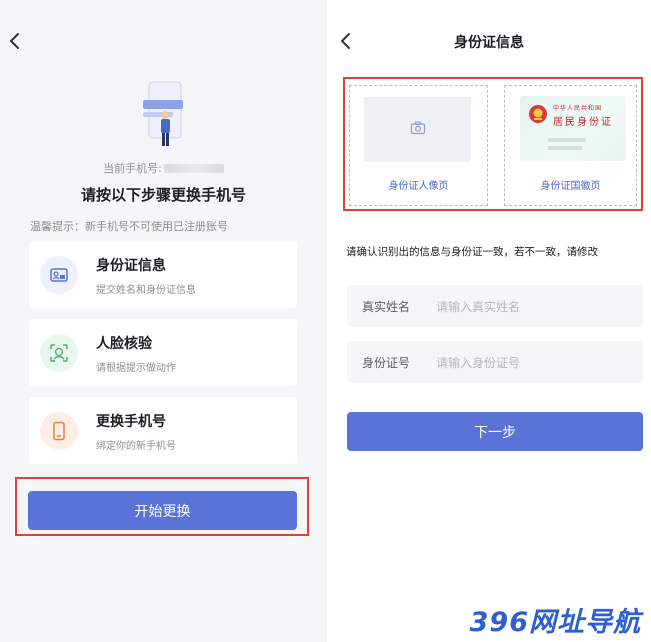 This screenshot has width=651, height=642. Describe the element at coordinates (538, 114) in the screenshot. I see `national-emblem-icon` at that location.